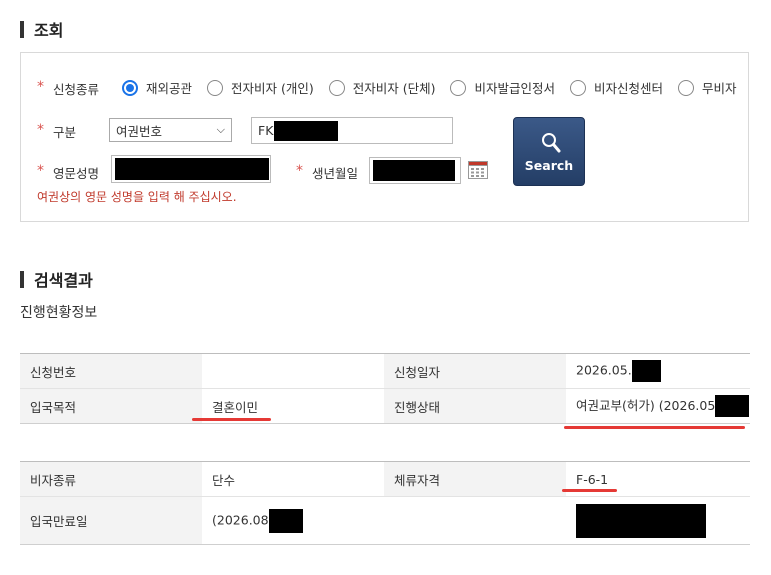 The height and width of the screenshot is (575, 771). Describe the element at coordinates (111, 520) in the screenshot. I see `table-header-cell: 입국만료일` at that location.